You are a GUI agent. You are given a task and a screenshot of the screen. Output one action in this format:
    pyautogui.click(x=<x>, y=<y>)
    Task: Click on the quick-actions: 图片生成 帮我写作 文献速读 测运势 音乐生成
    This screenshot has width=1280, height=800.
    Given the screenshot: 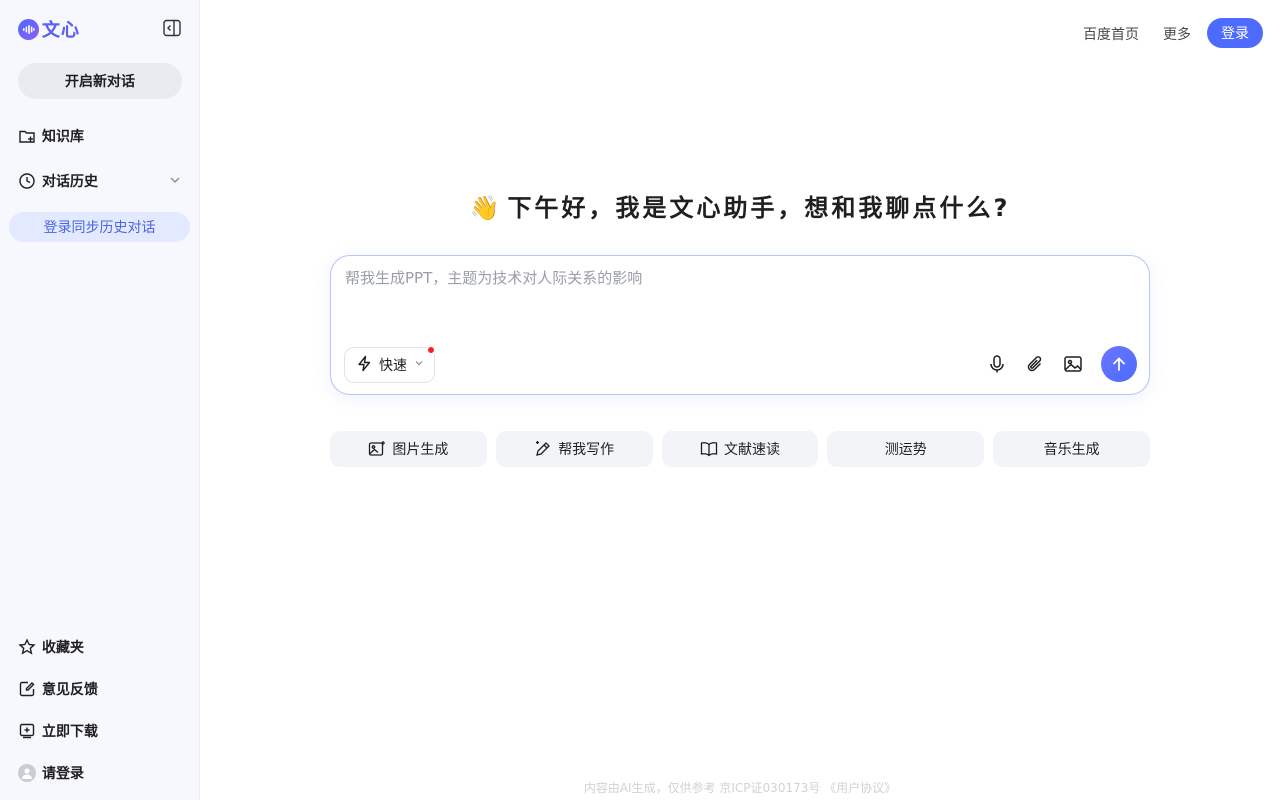 What is the action you would take?
    pyautogui.click(x=740, y=449)
    